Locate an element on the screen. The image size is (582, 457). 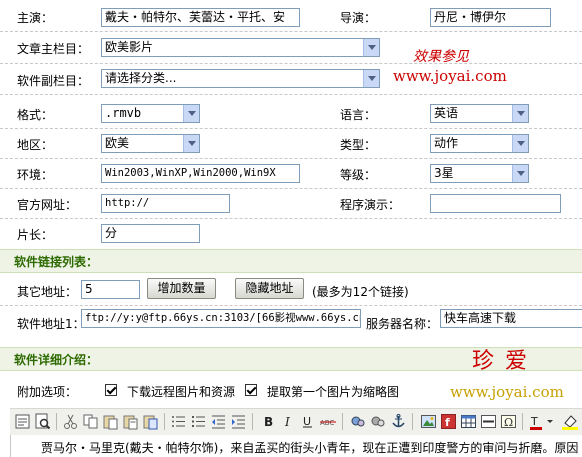
website-input: http:// is located at coordinates (165, 203).